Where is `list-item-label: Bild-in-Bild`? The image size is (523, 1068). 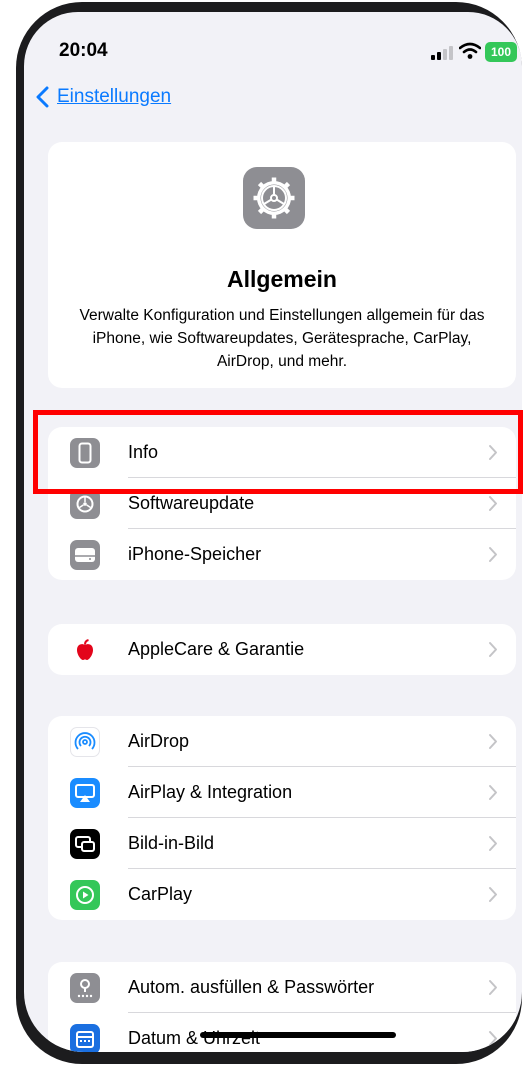
list-item-label: Bild-in-Bild is located at coordinates (171, 843).